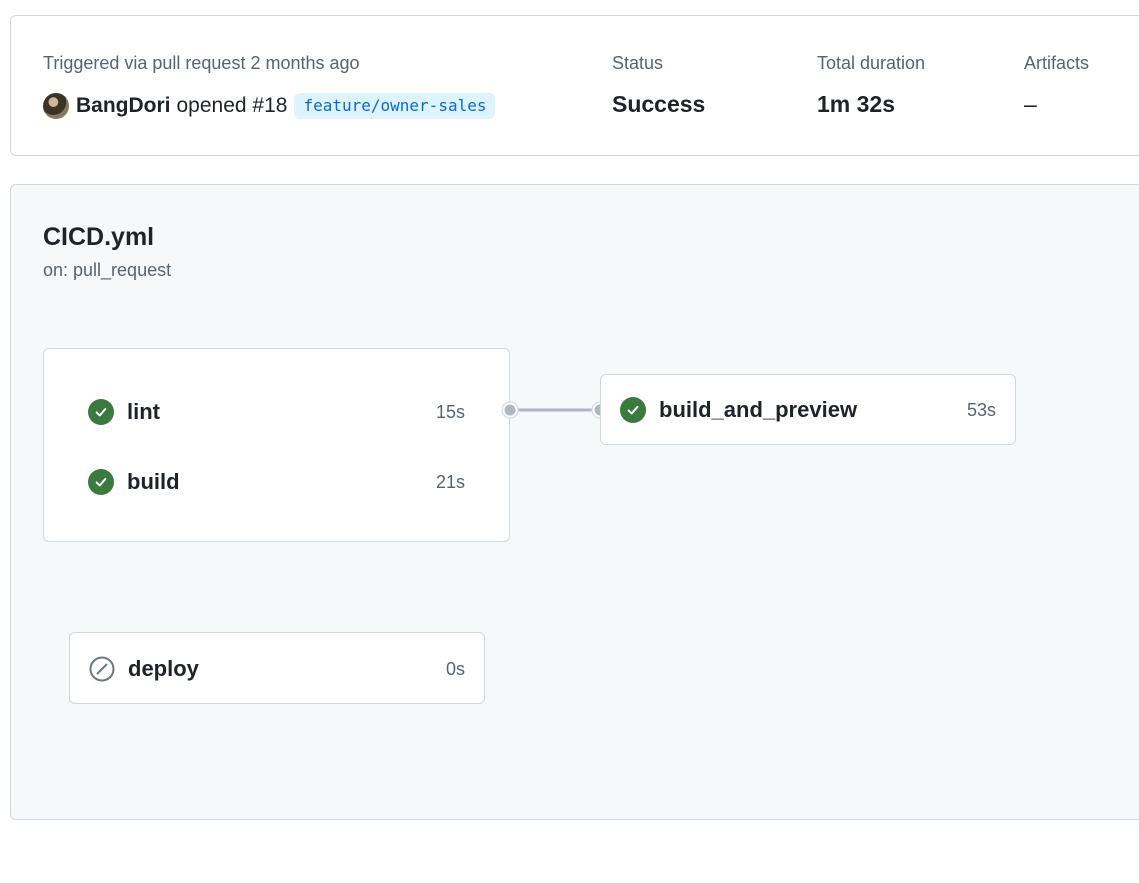  What do you see at coordinates (871, 85) in the screenshot?
I see `duration-stat: Total duration 1m 32s` at bounding box center [871, 85].